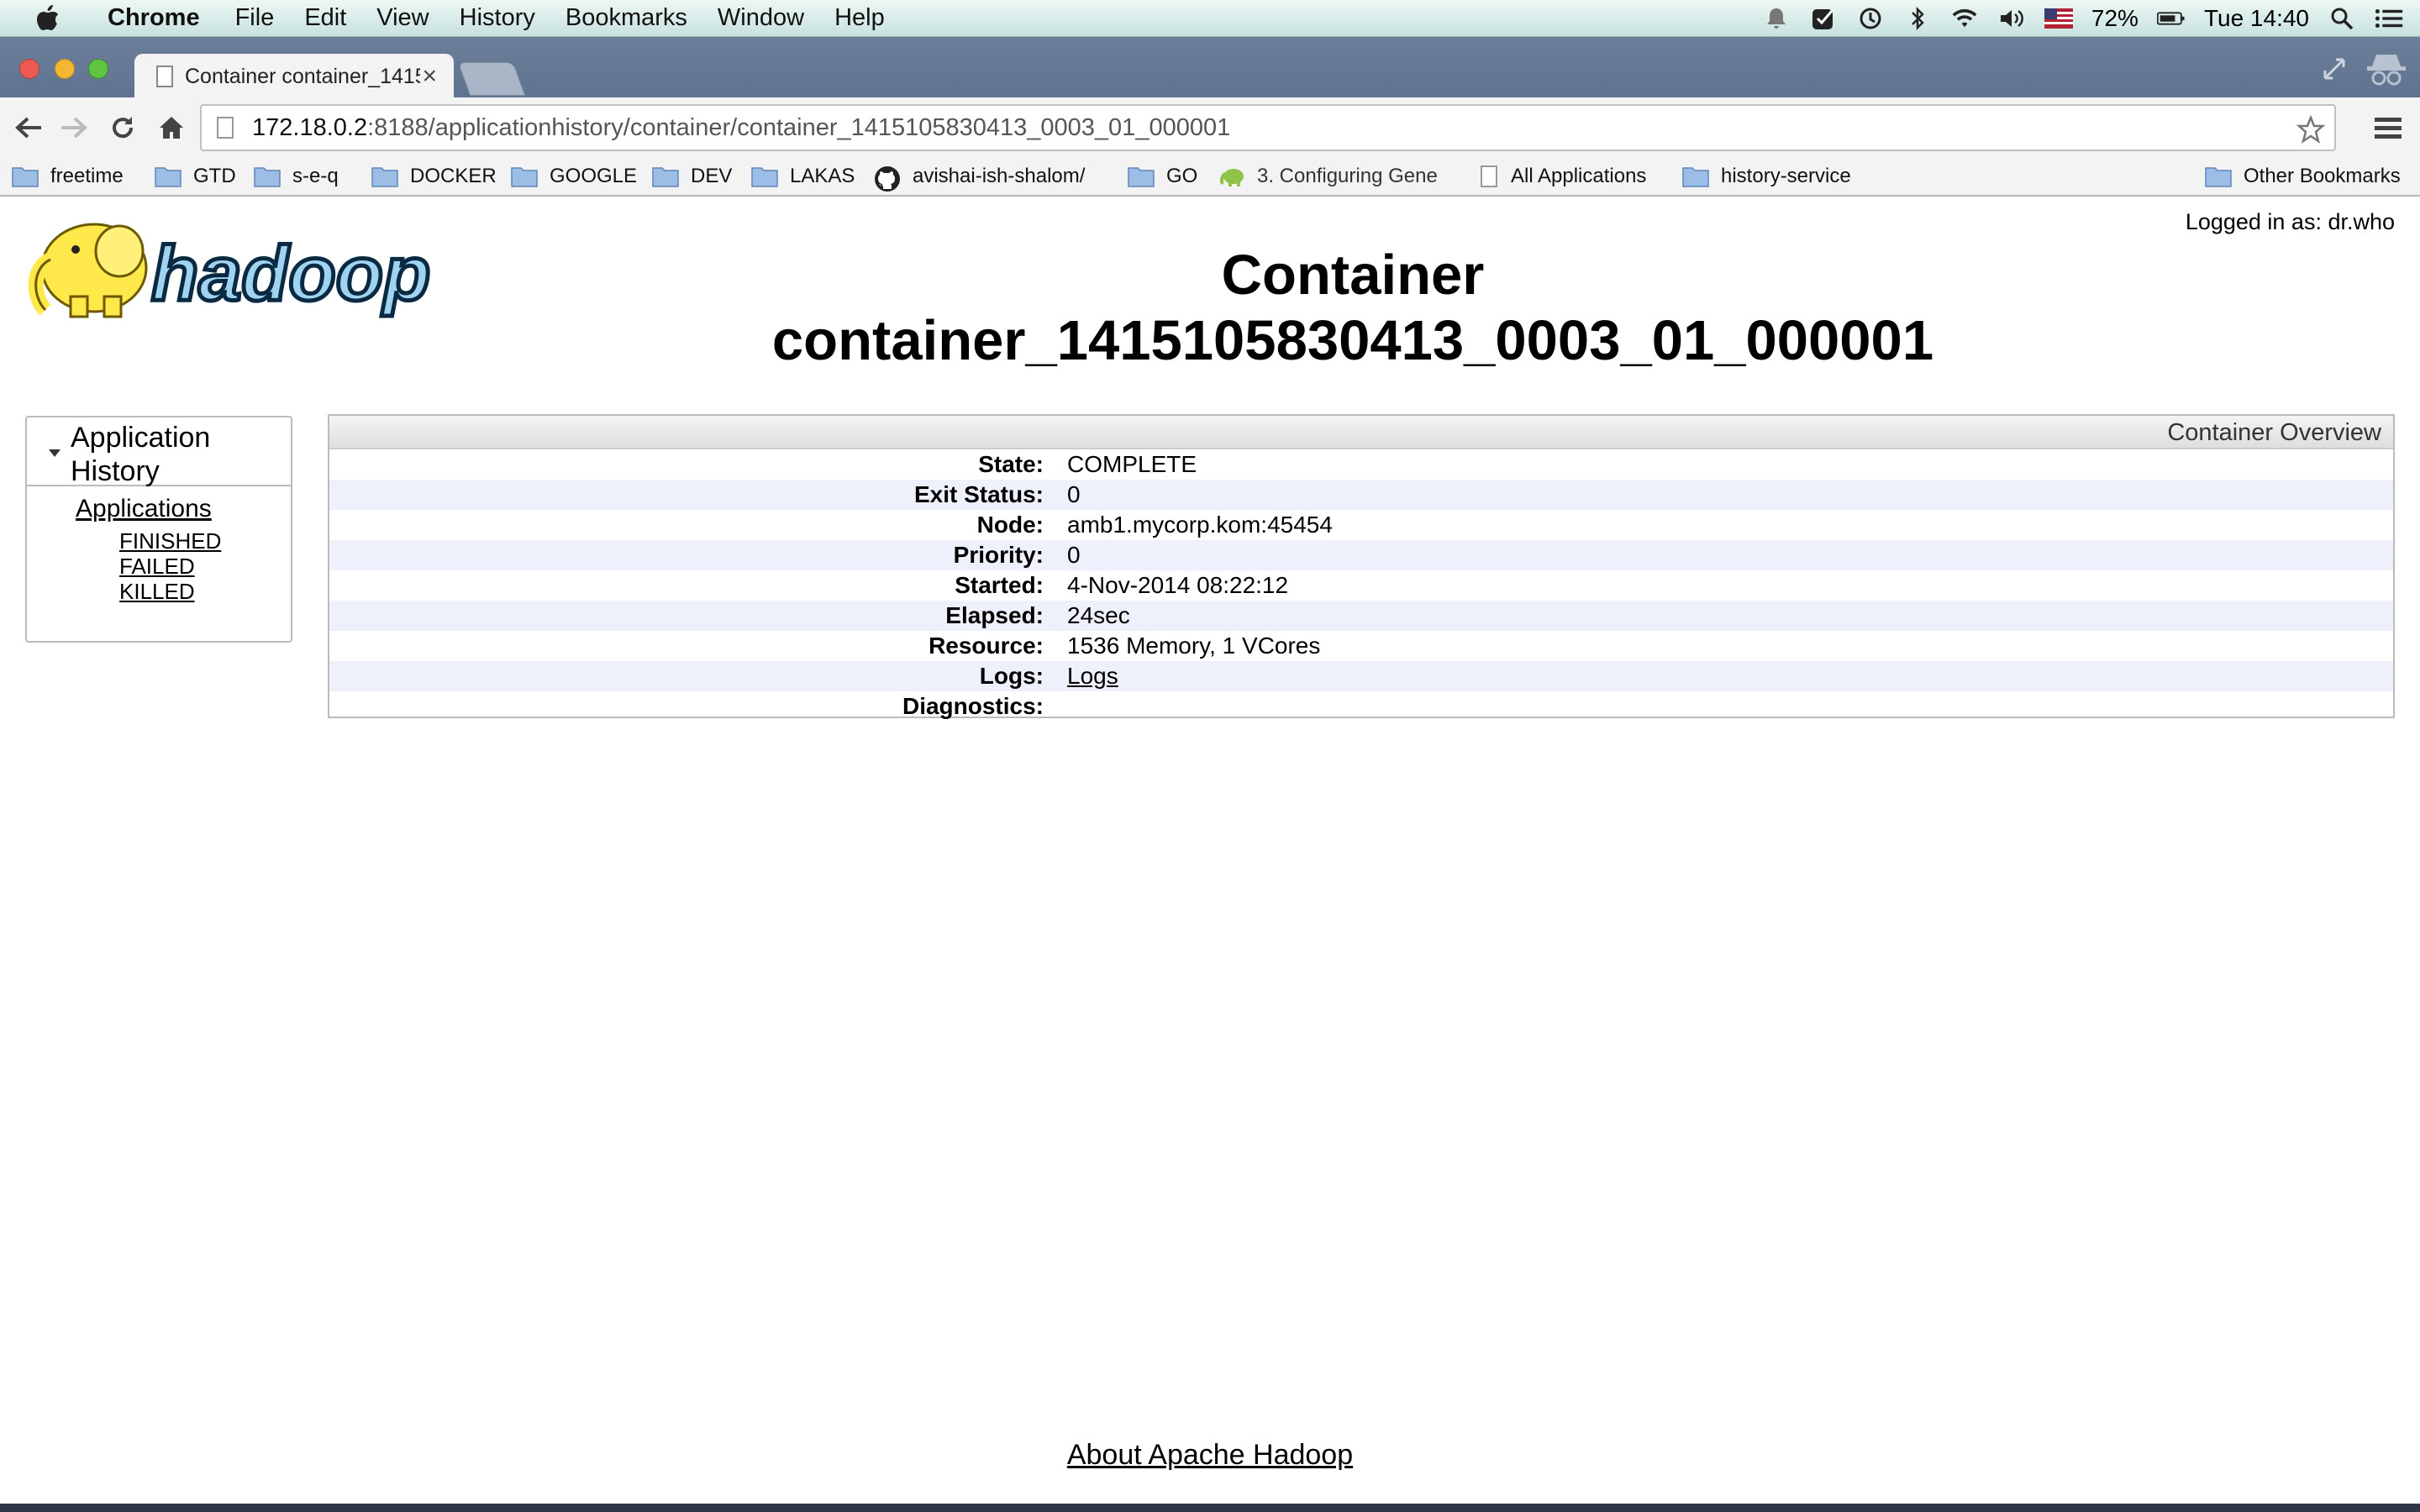  Describe the element at coordinates (225, 128) in the screenshot. I see `page-icon` at that location.